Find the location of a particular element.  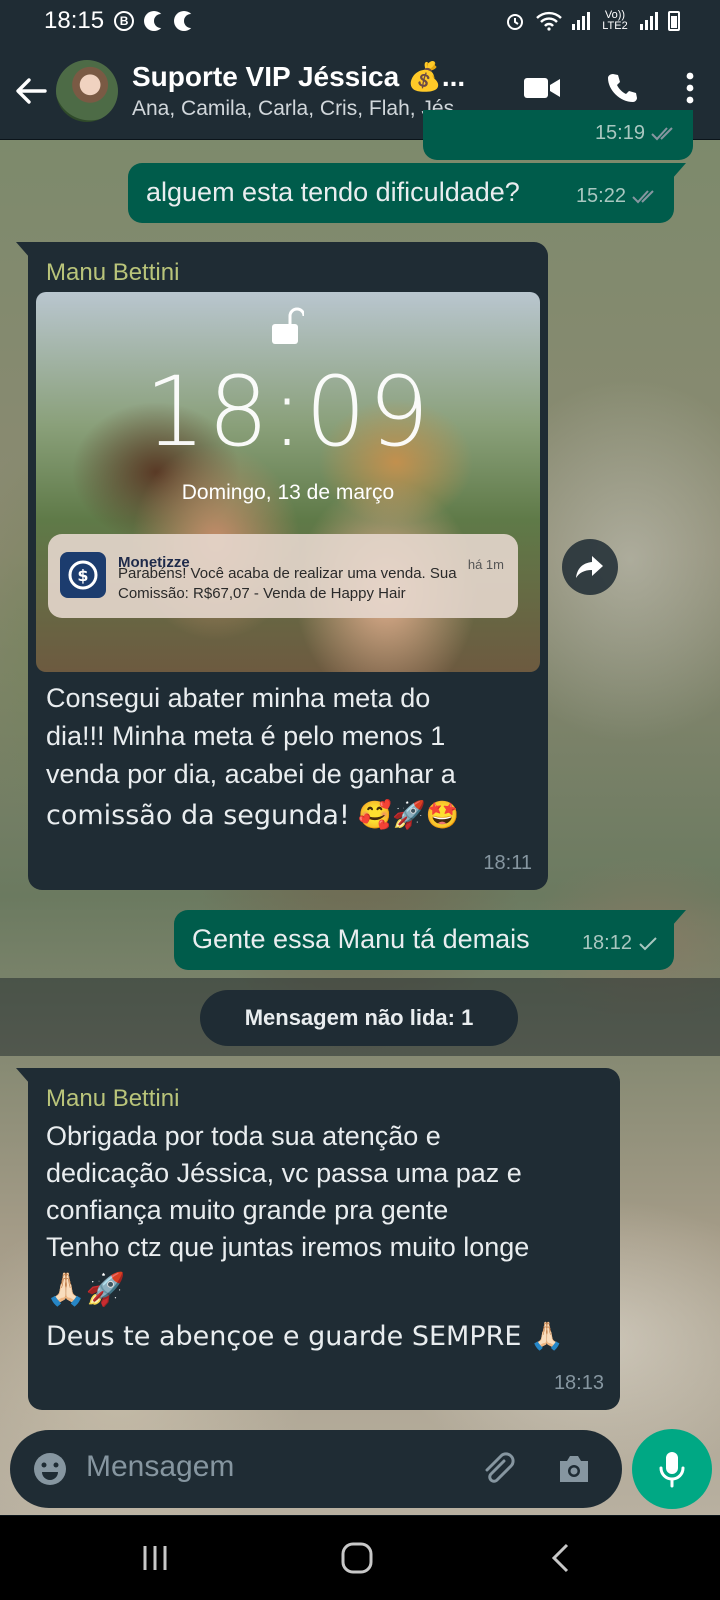

video-call-icon is located at coordinates (542, 88).